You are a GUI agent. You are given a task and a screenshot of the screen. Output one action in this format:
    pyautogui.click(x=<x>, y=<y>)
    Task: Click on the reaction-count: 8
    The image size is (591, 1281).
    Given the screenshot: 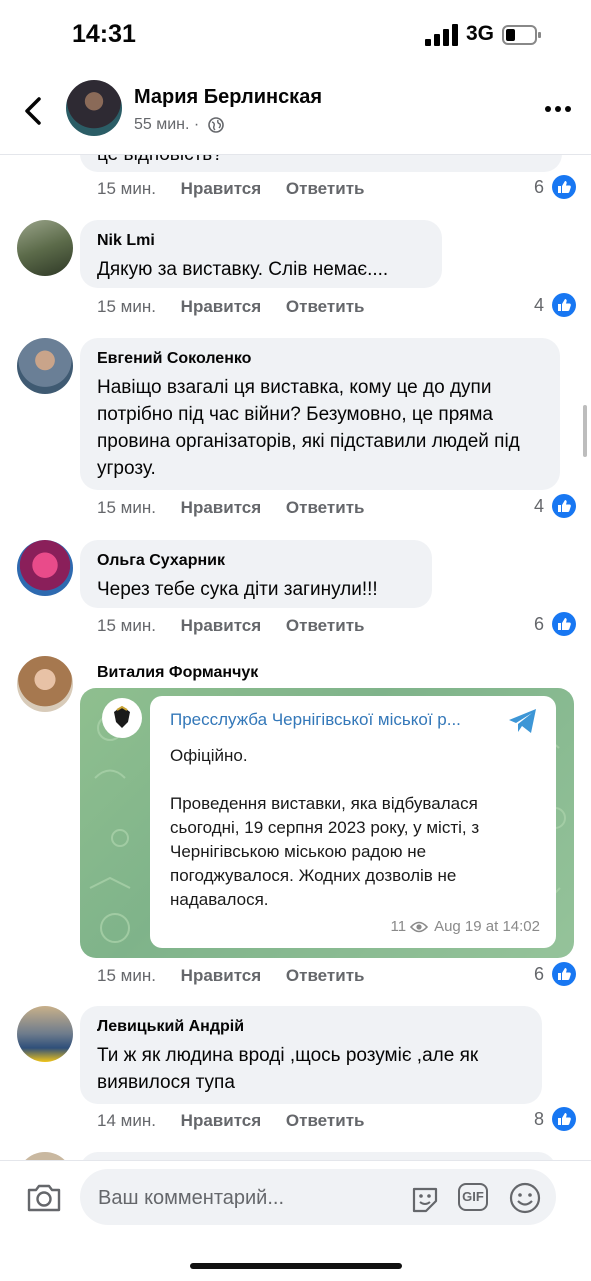 What is the action you would take?
    pyautogui.click(x=555, y=1120)
    